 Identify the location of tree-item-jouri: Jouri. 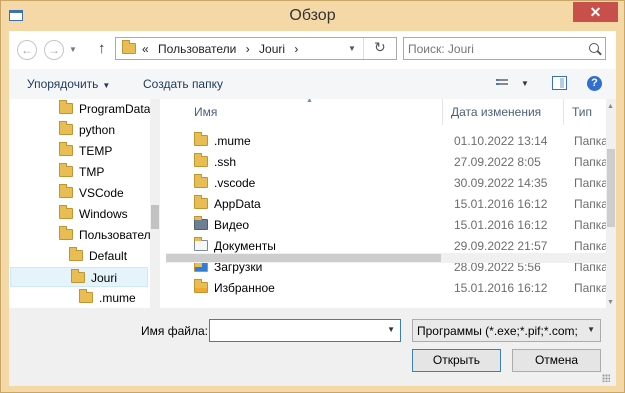
(79, 277).